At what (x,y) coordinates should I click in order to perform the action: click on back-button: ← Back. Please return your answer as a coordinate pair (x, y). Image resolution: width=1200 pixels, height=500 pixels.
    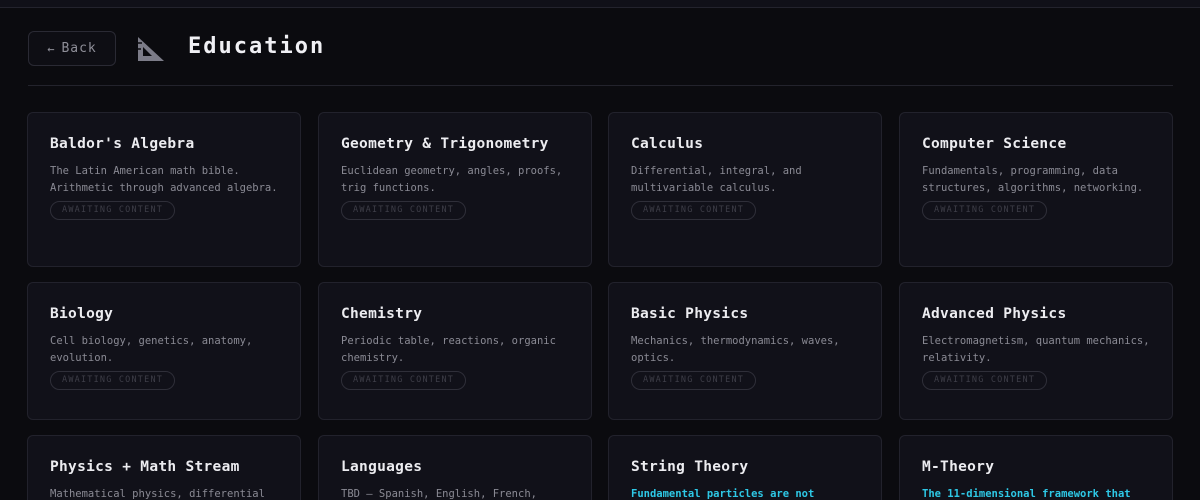
    Looking at the image, I should click on (72, 48).